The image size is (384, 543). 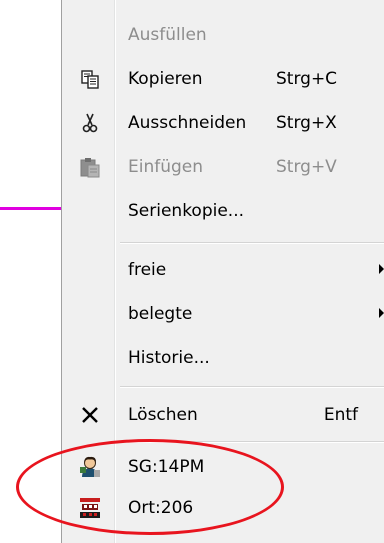 What do you see at coordinates (90, 415) in the screenshot?
I see `delete-x-icon` at bounding box center [90, 415].